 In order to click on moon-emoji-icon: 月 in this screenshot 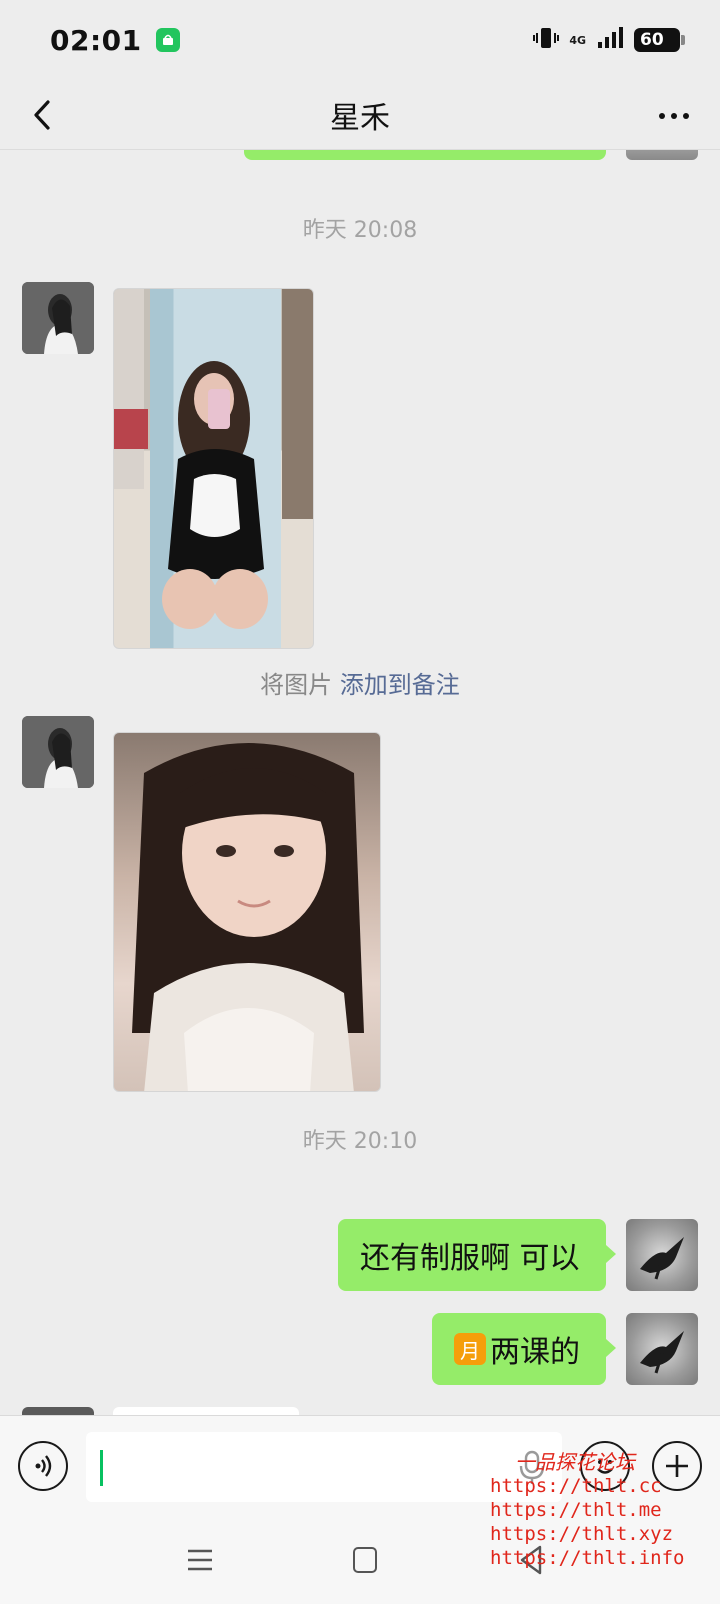, I will do `click(470, 1349)`.